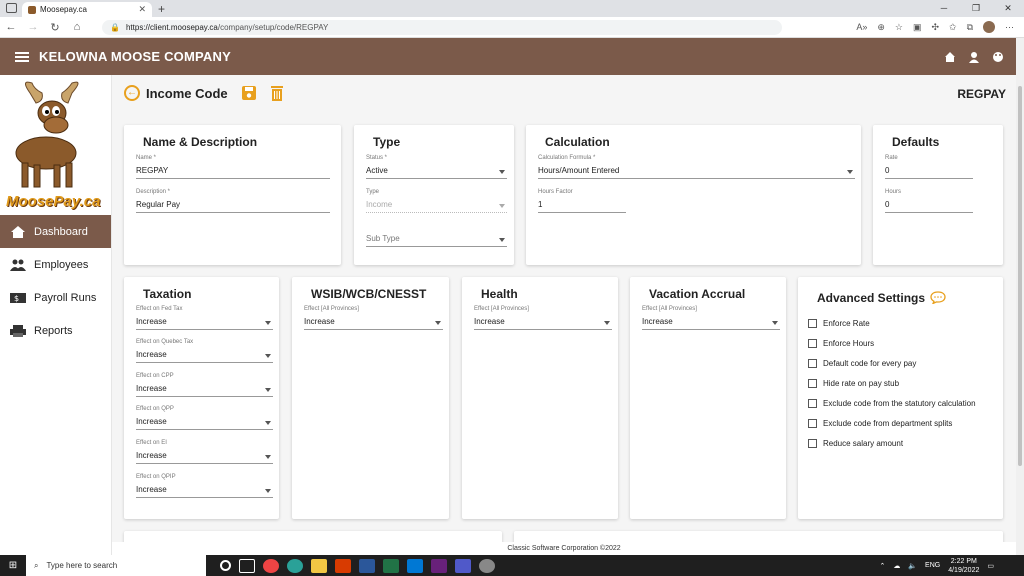 This screenshot has height=576, width=1024. I want to click on chrome-icon, so click(271, 565).